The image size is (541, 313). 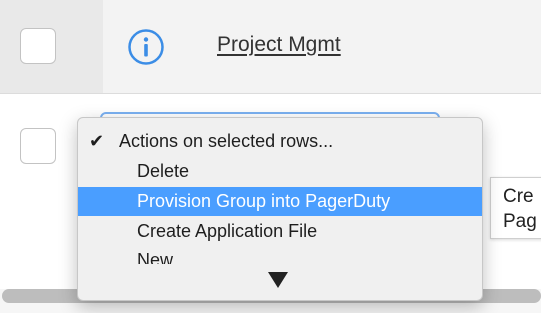 I want to click on menu-item-create-application-file: Create Application File, so click(x=280, y=231).